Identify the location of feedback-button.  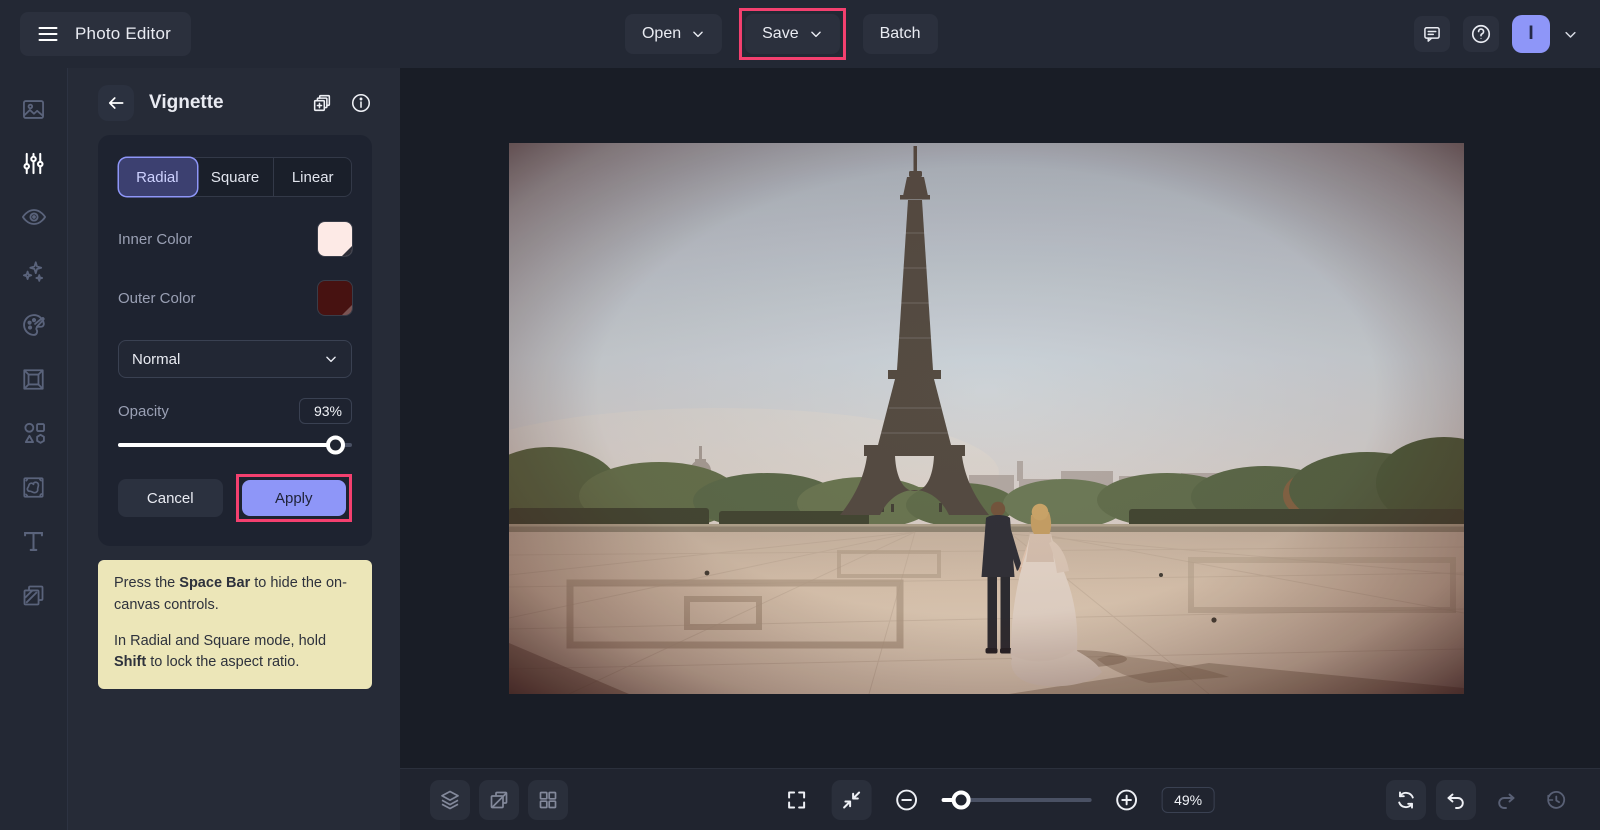
(1432, 34).